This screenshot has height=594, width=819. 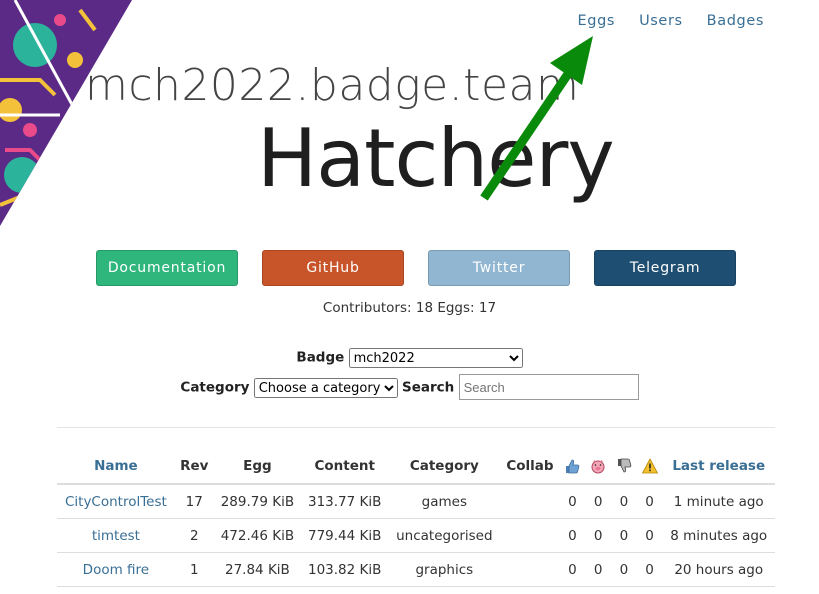 I want to click on content-size-cell: 103.82 KiB, so click(x=345, y=569).